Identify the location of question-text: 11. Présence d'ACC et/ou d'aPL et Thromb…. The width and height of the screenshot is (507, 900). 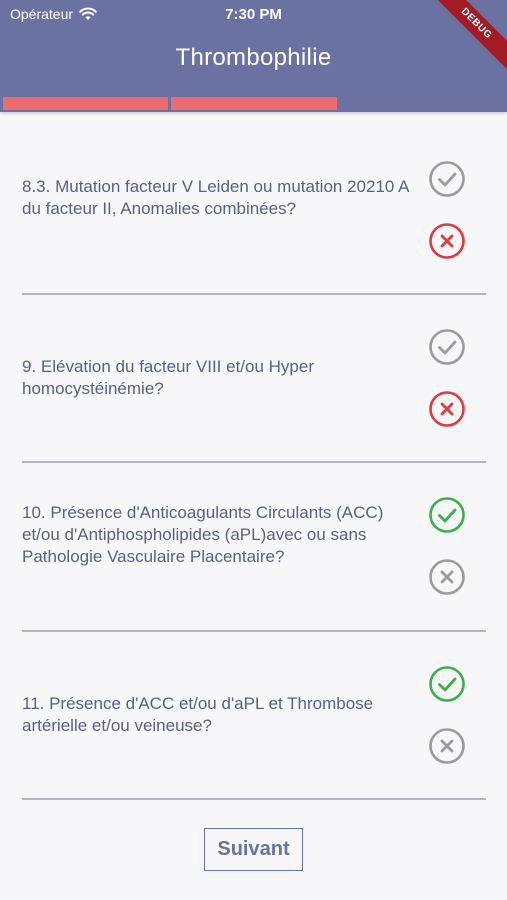
(198, 714).